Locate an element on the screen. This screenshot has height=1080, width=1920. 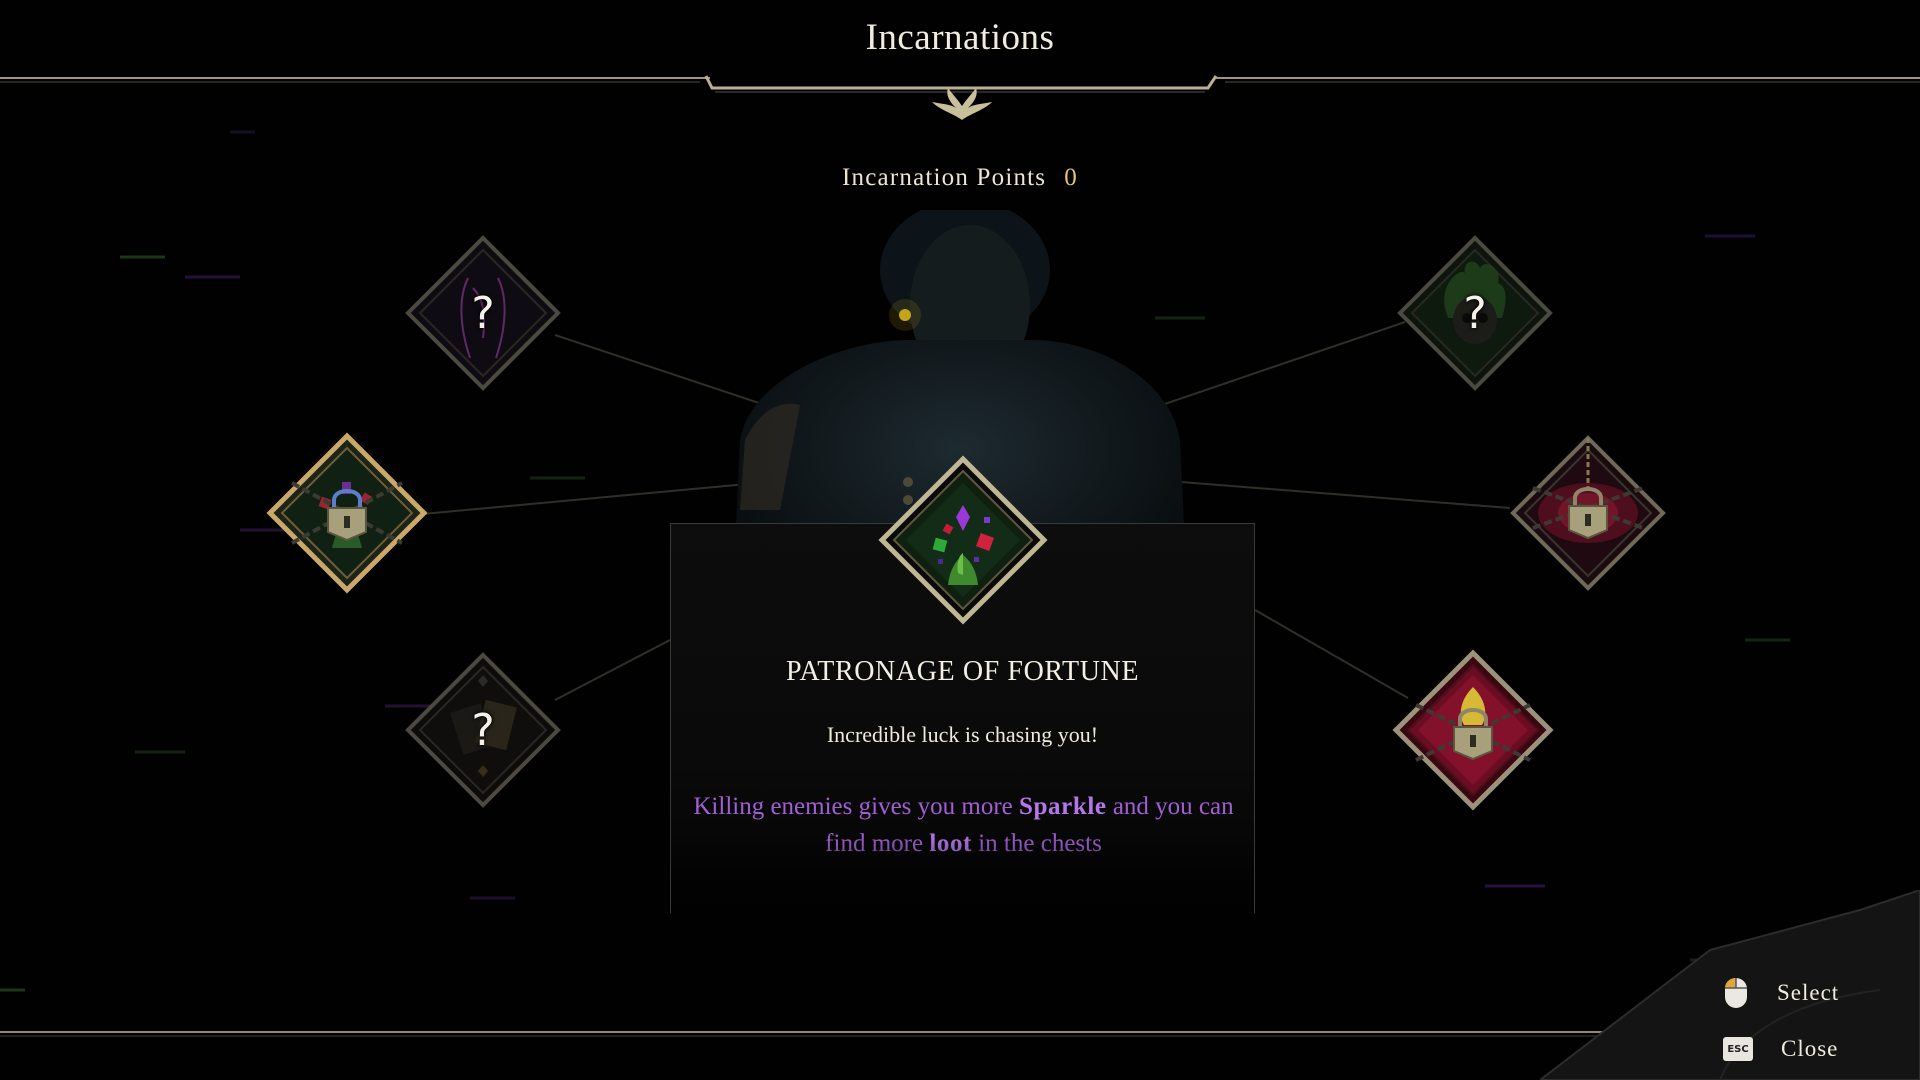
incarnation-node-mid-left is located at coordinates (347, 513).